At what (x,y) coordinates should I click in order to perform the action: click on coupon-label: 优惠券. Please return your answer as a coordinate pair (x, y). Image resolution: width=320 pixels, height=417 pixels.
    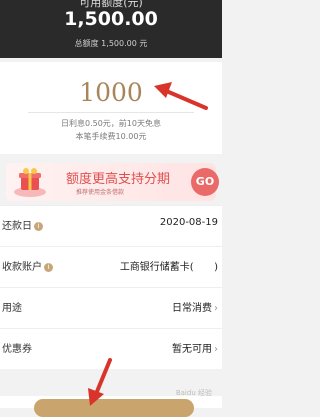
    Looking at the image, I should click on (17, 349).